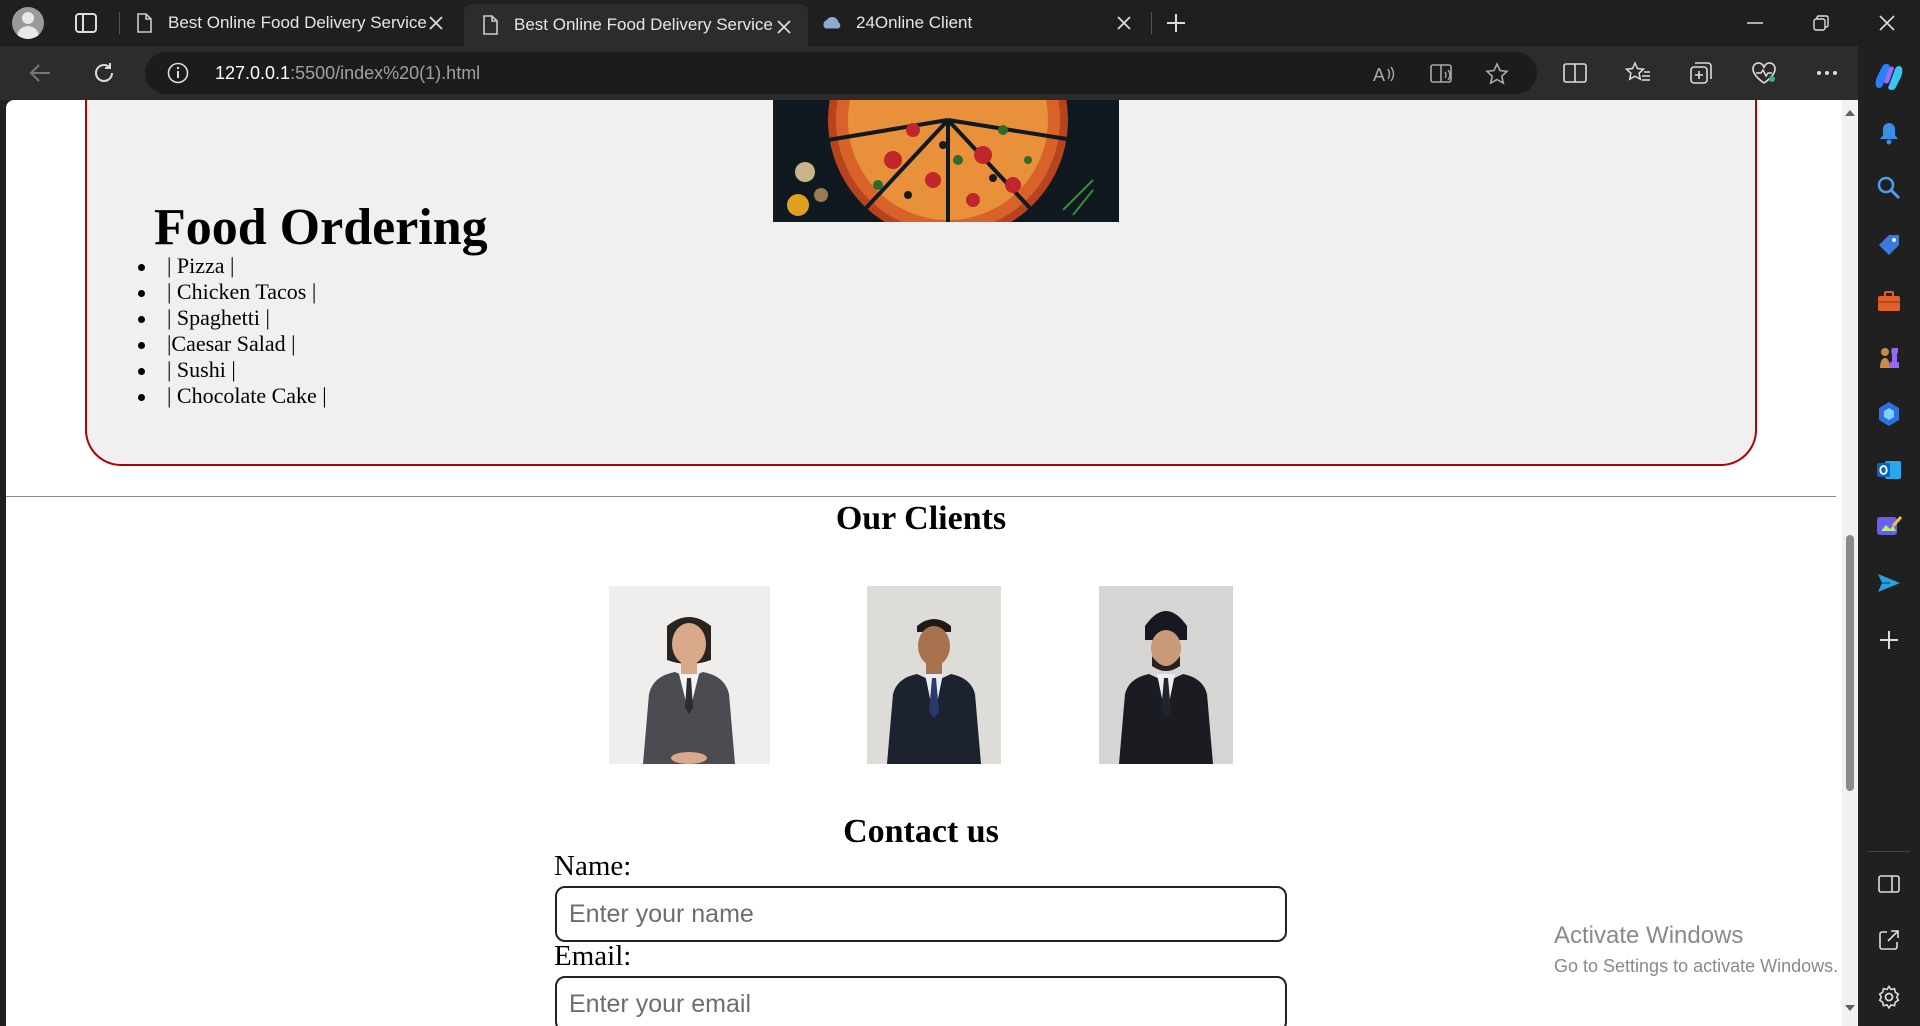  Describe the element at coordinates (1889, 940) in the screenshot. I see `open-external-icon` at that location.